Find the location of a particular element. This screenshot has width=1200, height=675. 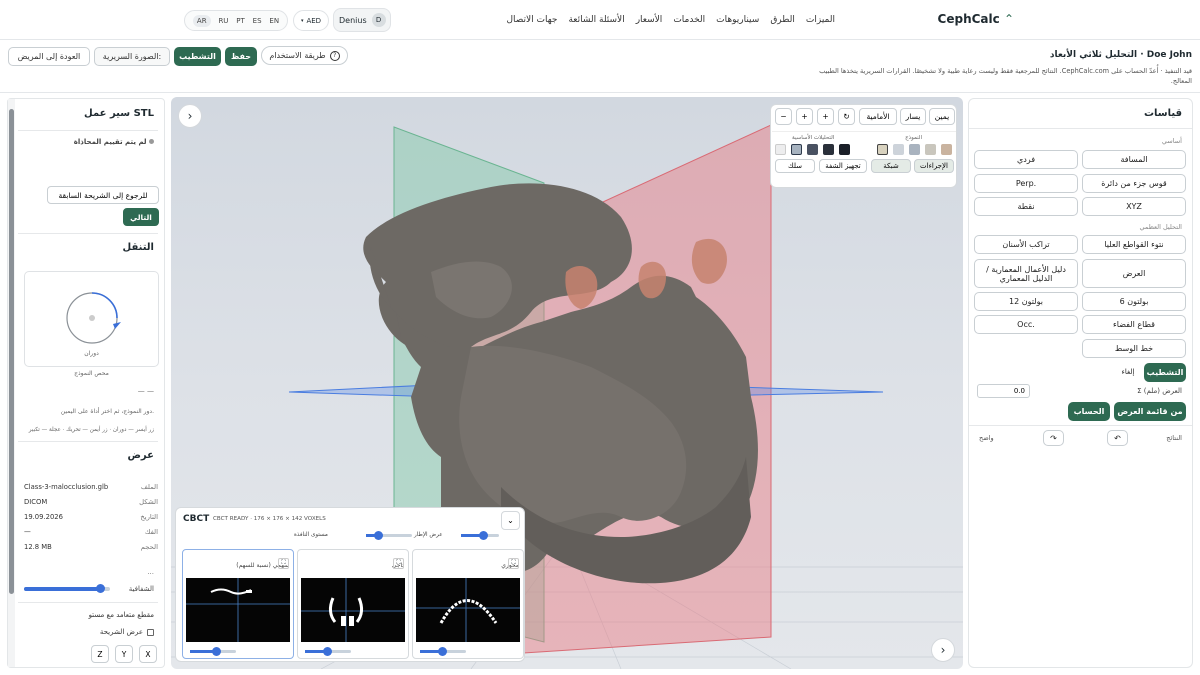

calculate-button: الحساب is located at coordinates (1089, 411).